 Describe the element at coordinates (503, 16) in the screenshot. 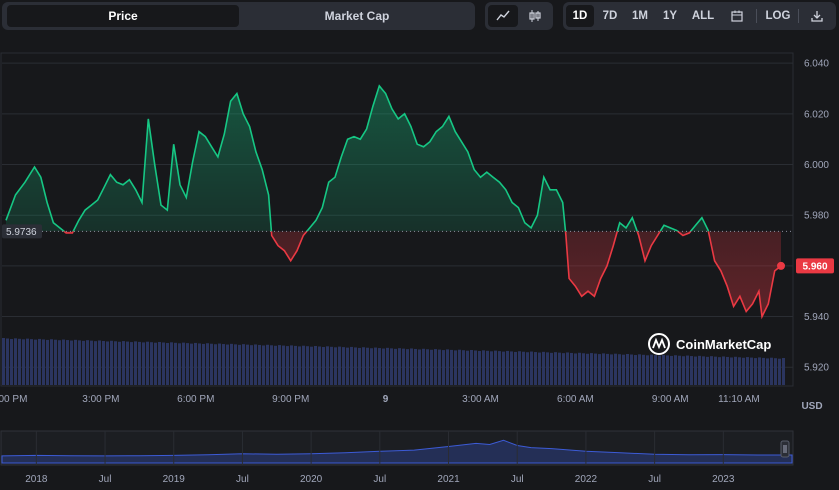

I see `line-chart-button` at that location.